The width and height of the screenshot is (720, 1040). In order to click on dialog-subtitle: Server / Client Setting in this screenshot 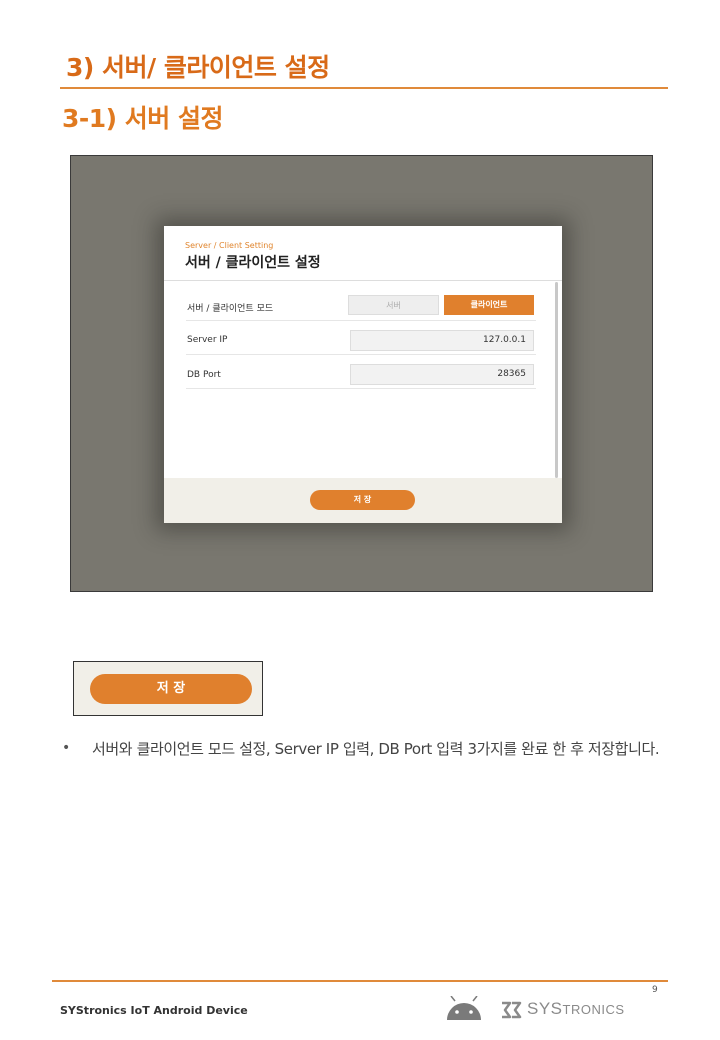, I will do `click(229, 245)`.